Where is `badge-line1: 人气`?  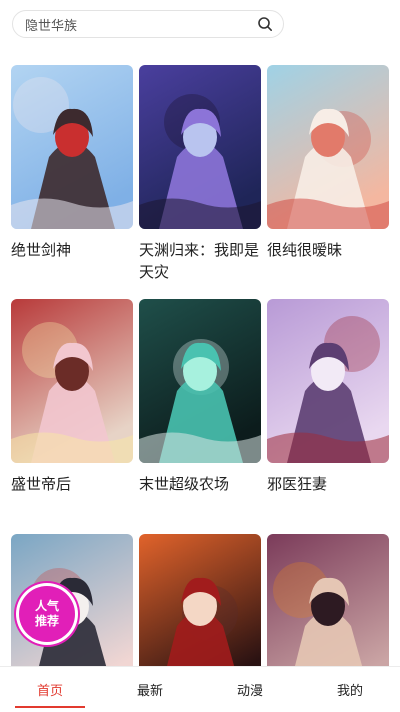 badge-line1: 人气 is located at coordinates (46, 606).